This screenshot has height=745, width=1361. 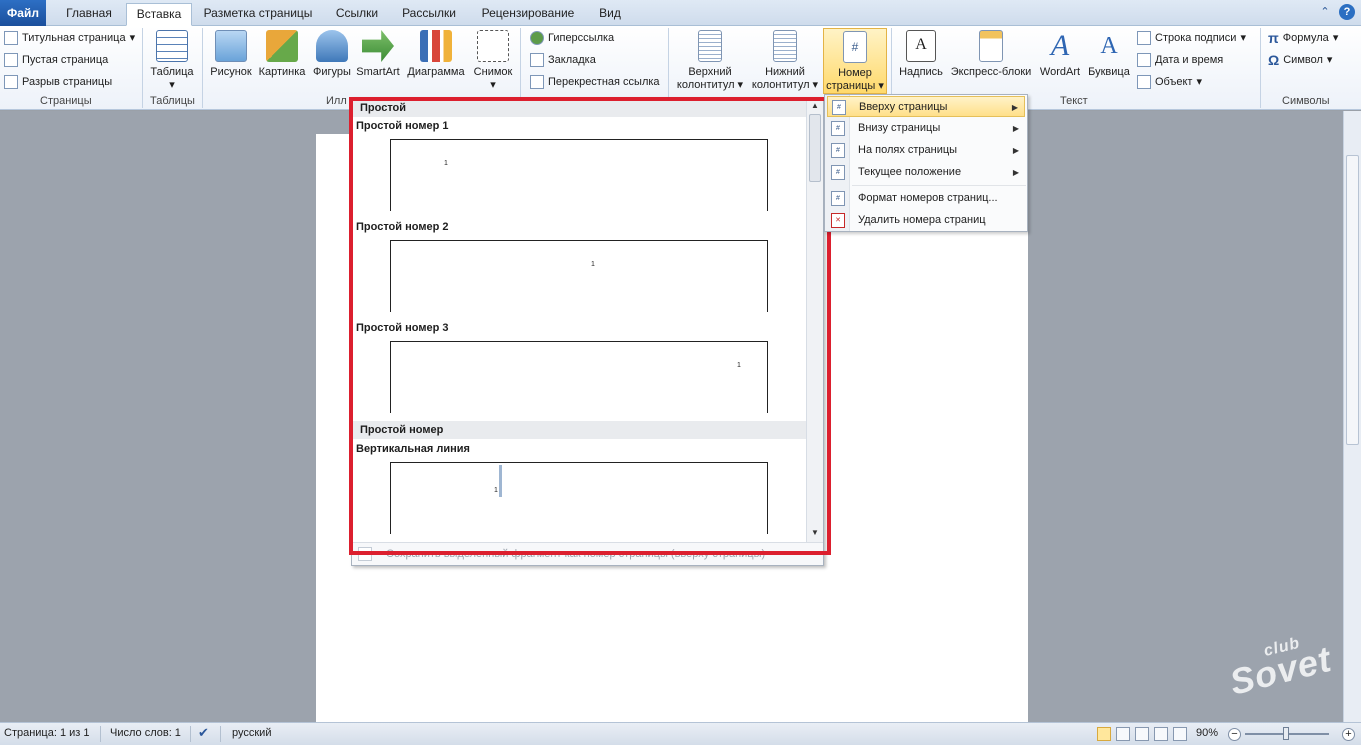 I want to click on crossref-icon, so click(x=537, y=82).